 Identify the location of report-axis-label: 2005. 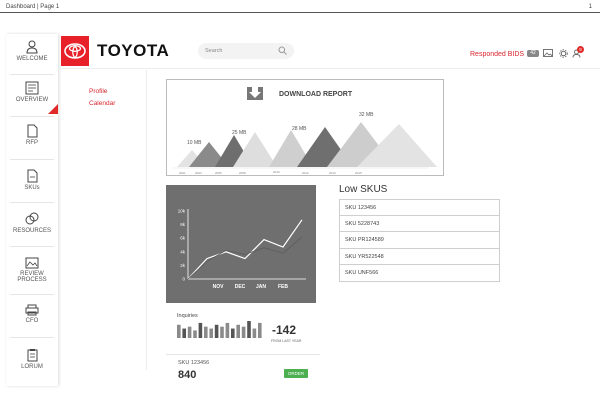
(218, 173).